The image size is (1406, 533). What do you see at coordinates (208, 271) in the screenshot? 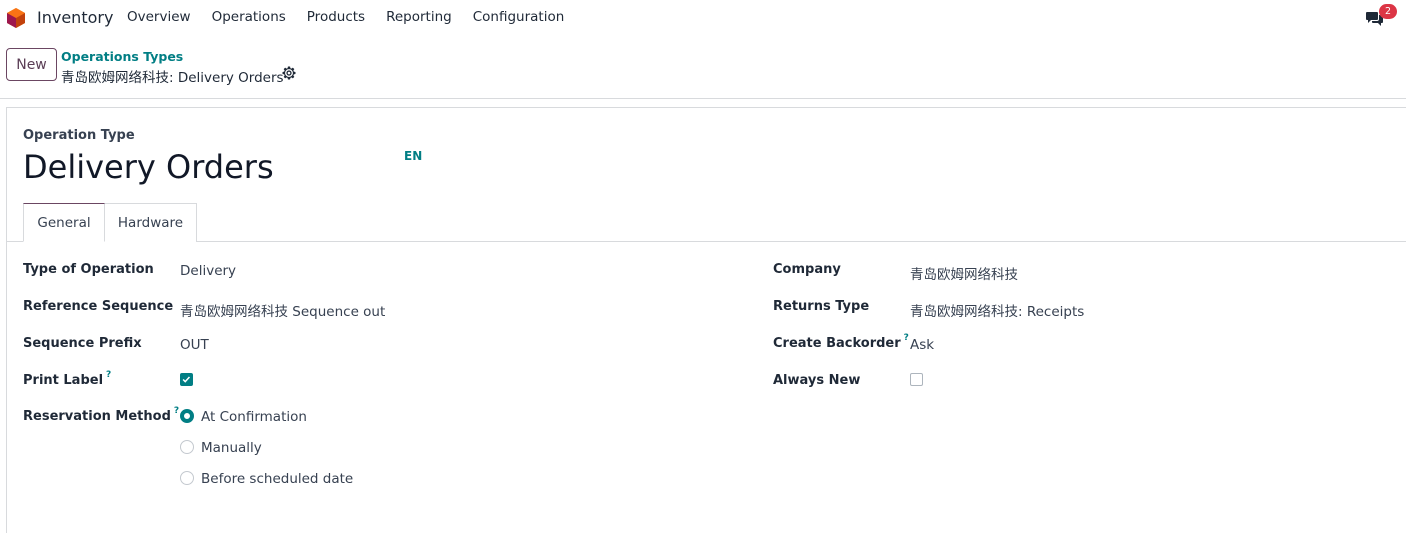
I see `type-of-operation-value: Delivery` at bounding box center [208, 271].